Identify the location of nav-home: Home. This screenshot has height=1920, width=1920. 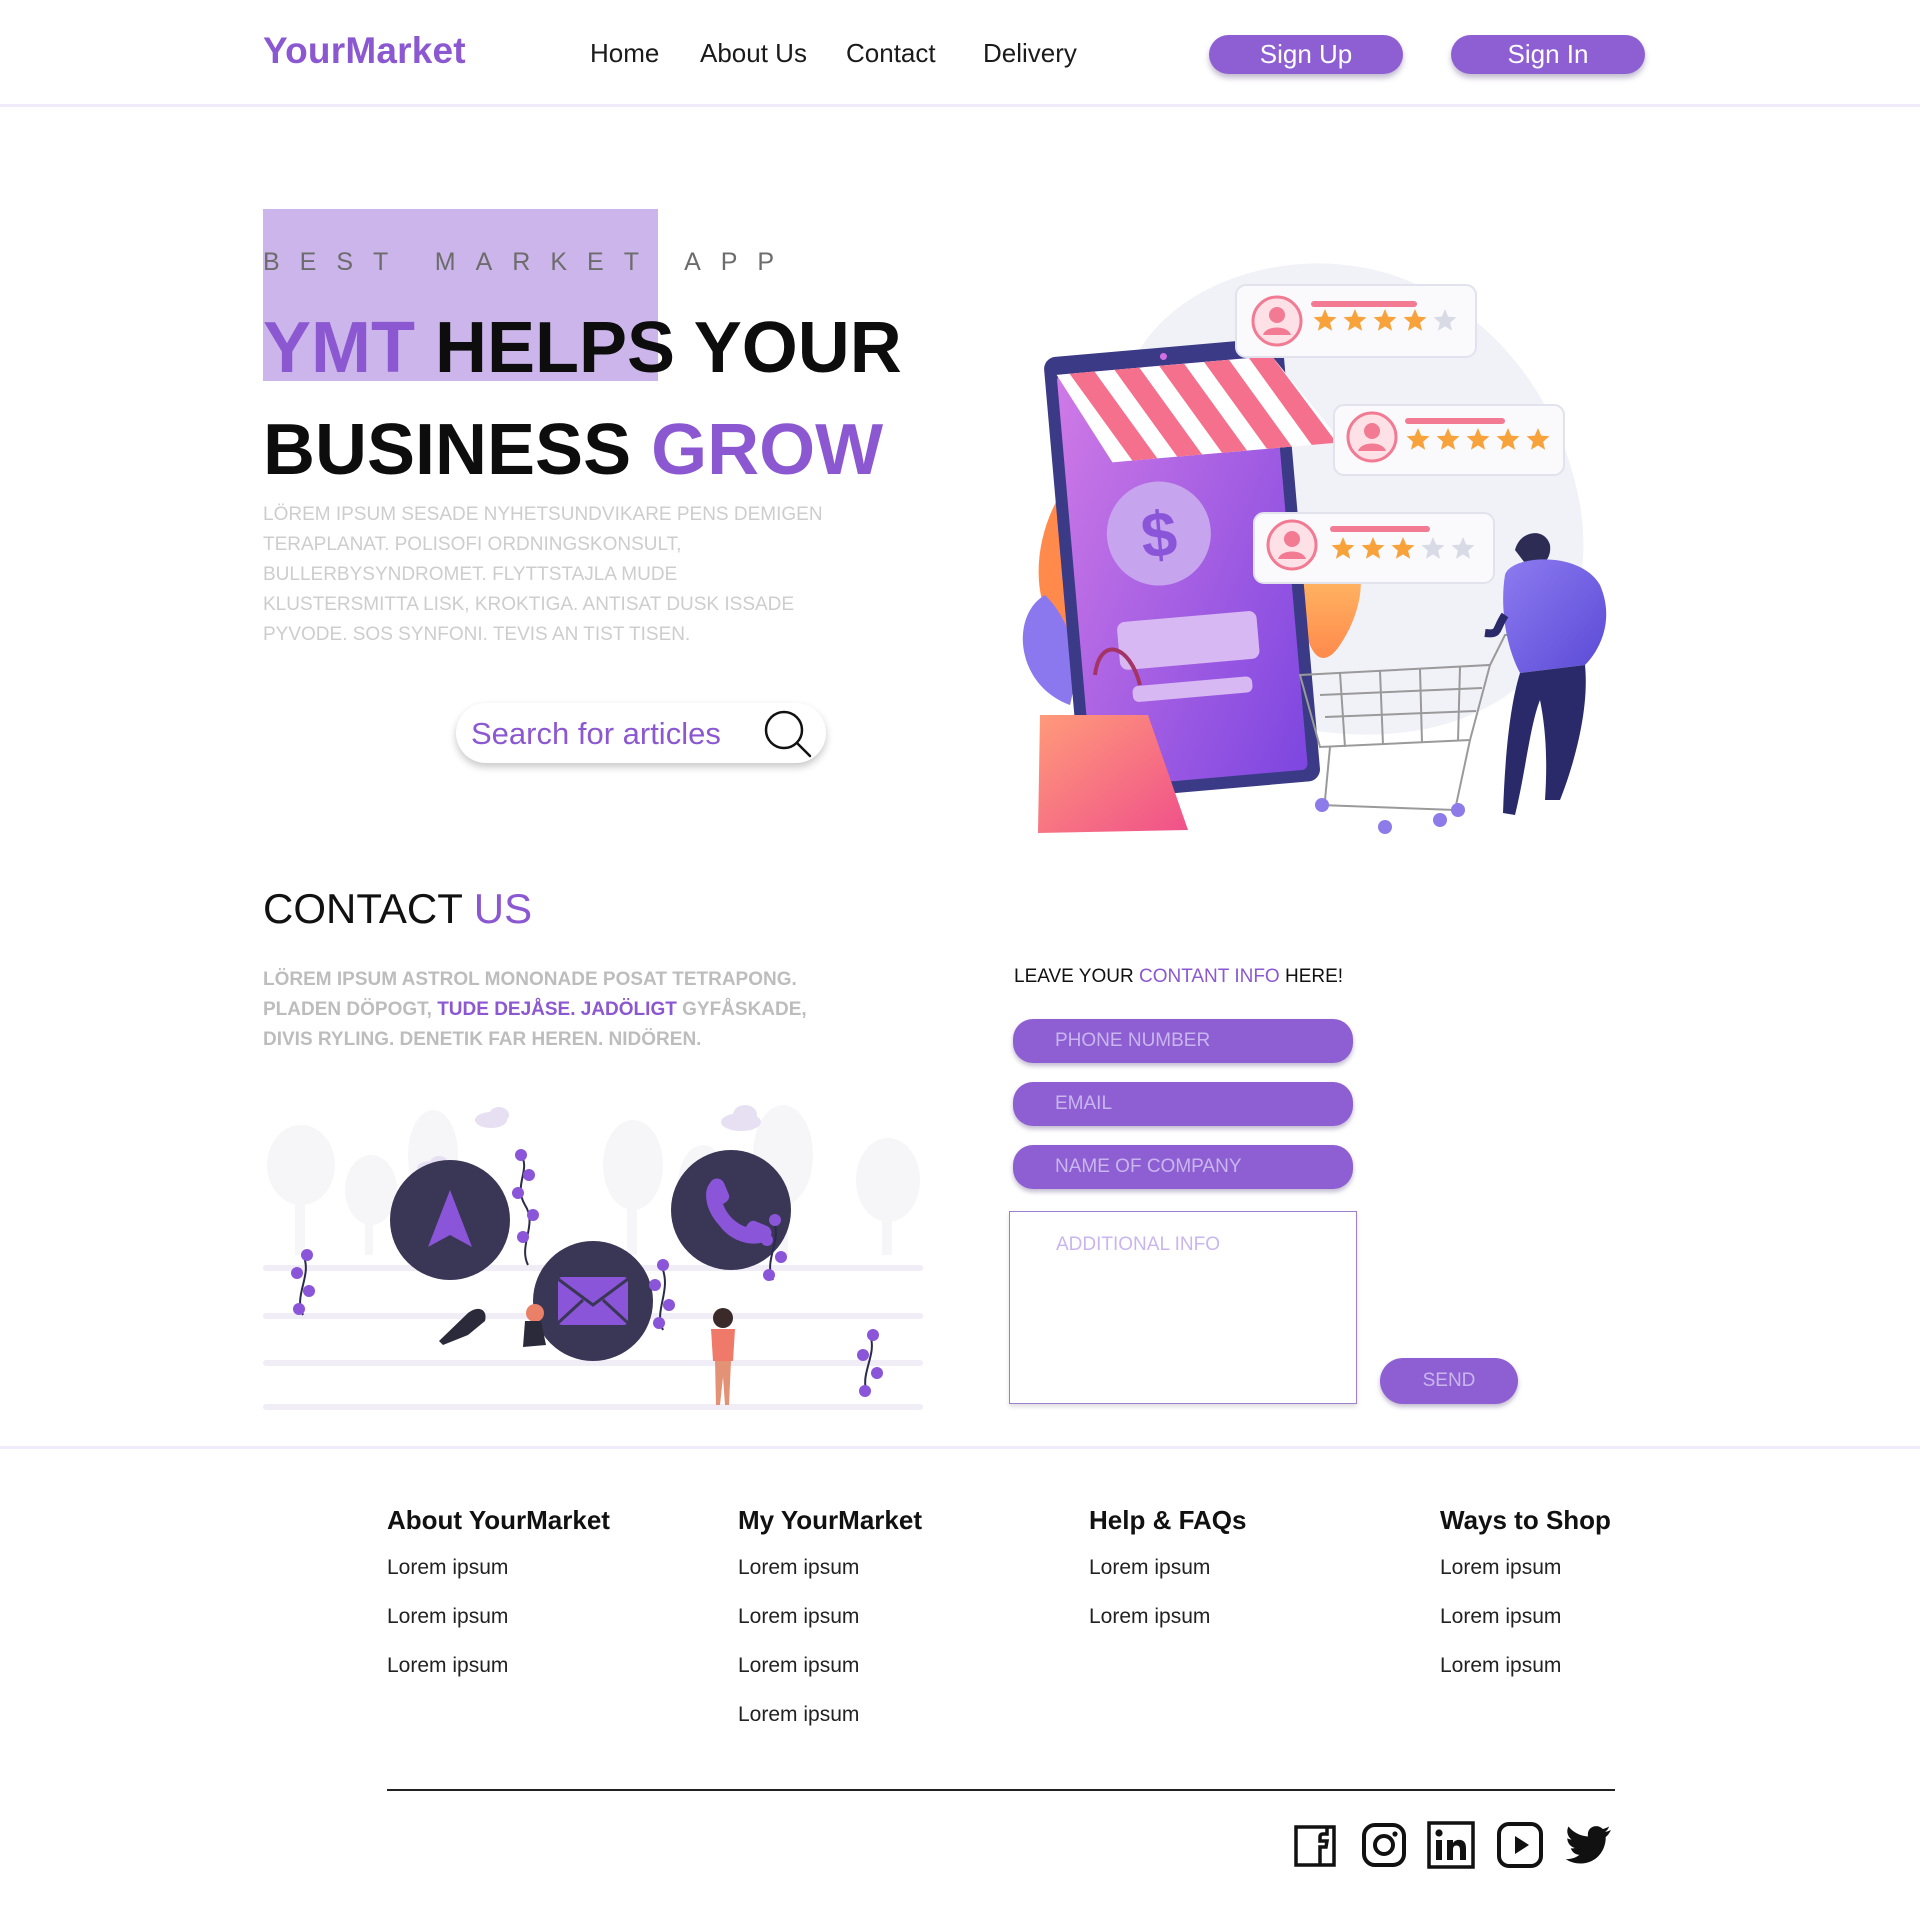
(624, 53).